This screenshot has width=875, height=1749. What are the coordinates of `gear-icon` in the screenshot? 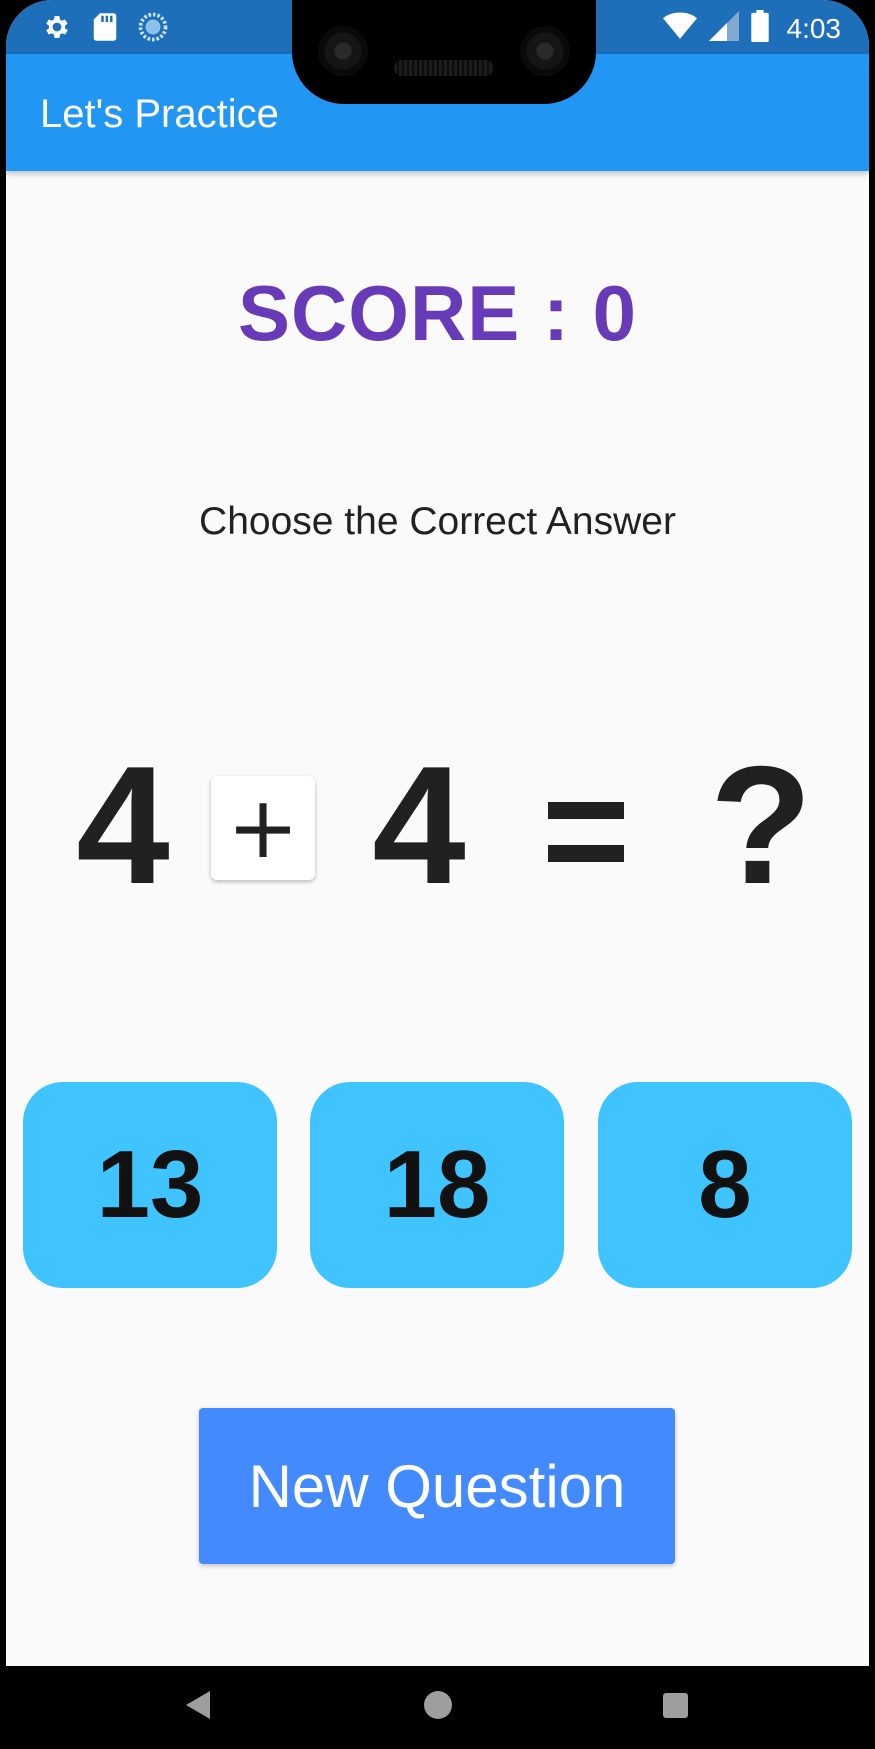 It's located at (57, 29).